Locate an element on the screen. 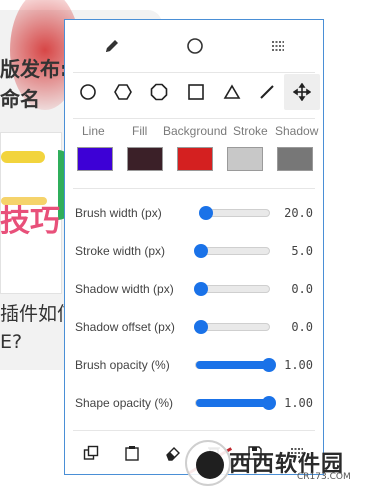 This screenshot has width=389, height=495. circle-tool-icon is located at coordinates (88, 92).